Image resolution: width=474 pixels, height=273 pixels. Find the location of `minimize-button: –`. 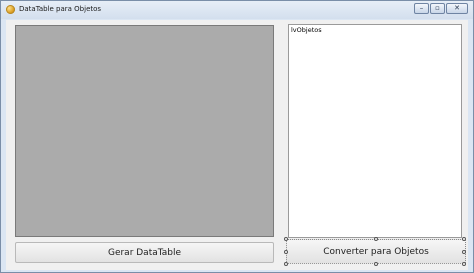

minimize-button: – is located at coordinates (421, 8).